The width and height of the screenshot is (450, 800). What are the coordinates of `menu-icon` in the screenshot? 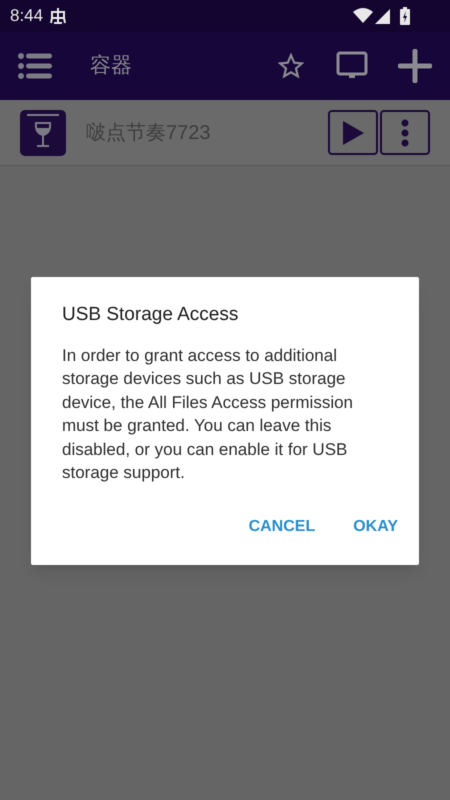 It's located at (35, 66).